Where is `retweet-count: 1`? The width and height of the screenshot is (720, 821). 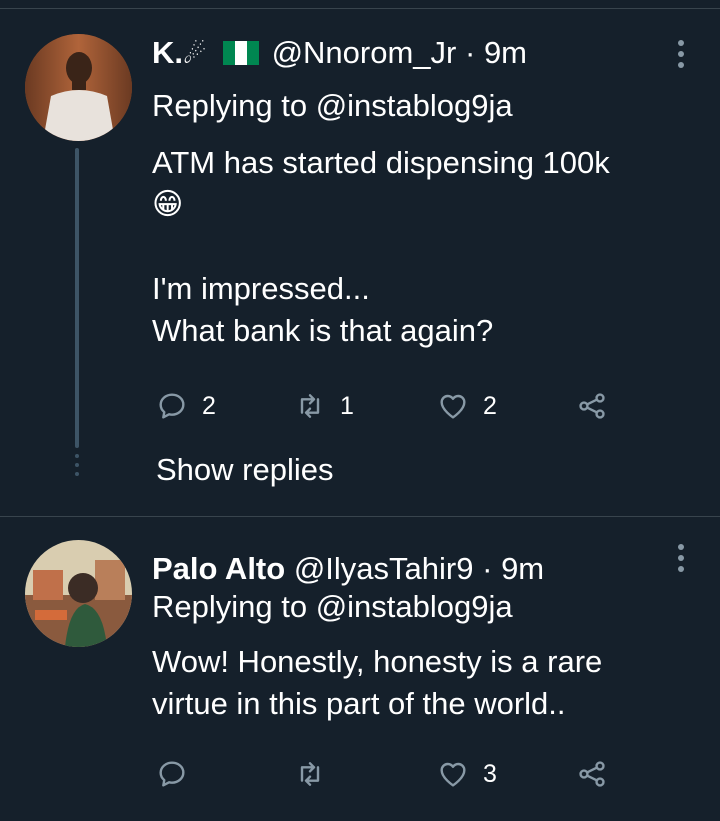
retweet-count: 1 is located at coordinates (347, 405).